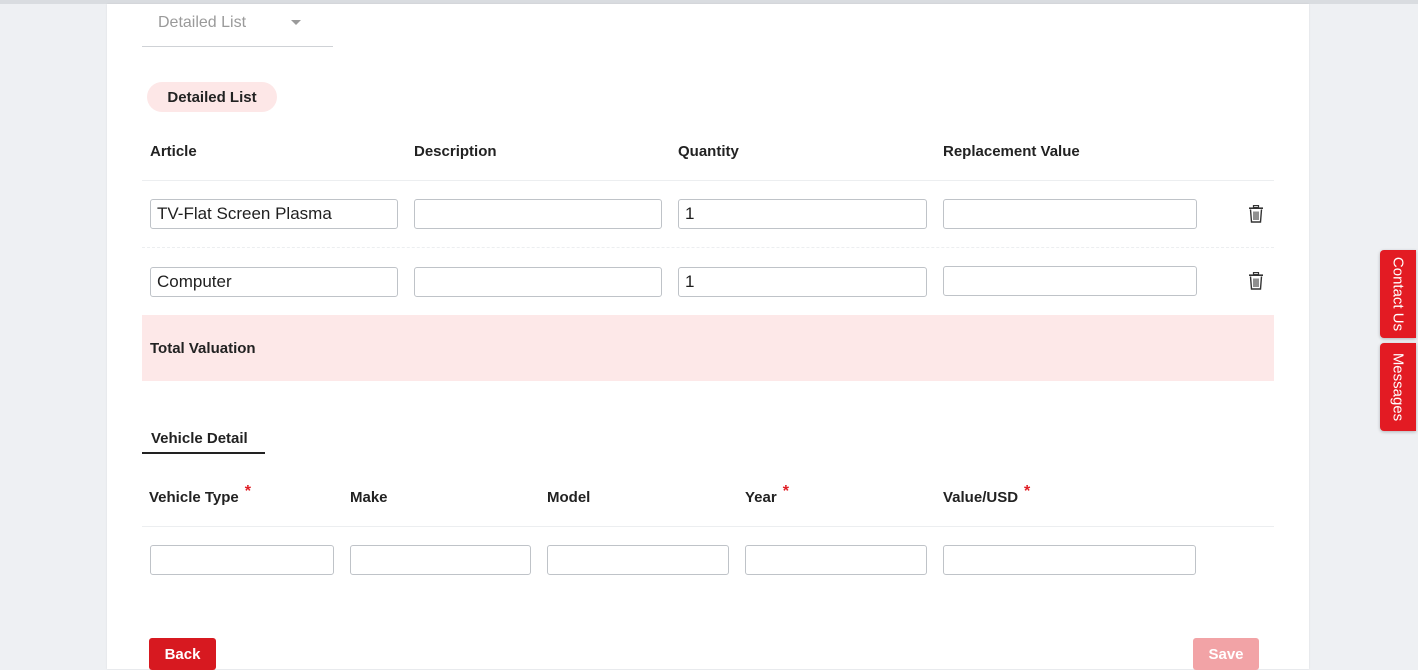 The width and height of the screenshot is (1418, 670). I want to click on total-valuation-label: Total Valuation, so click(203, 348).